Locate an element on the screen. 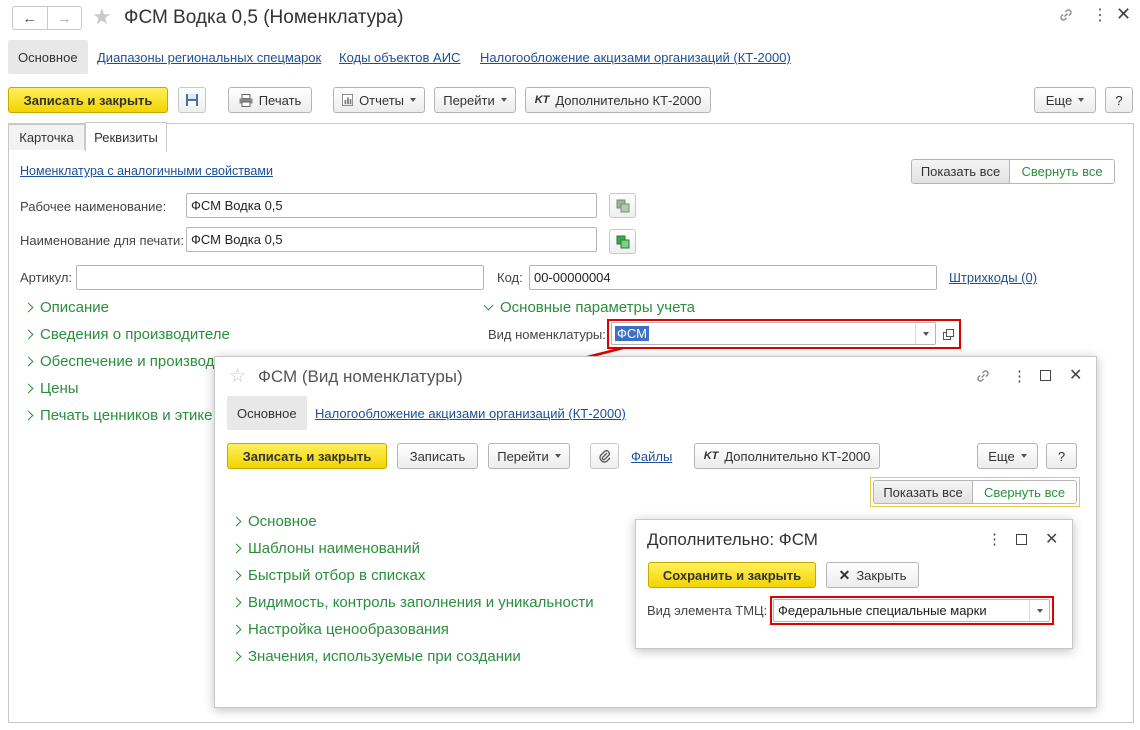 The image size is (1140, 730). save-close-button: Записать и закрыть is located at coordinates (88, 100).